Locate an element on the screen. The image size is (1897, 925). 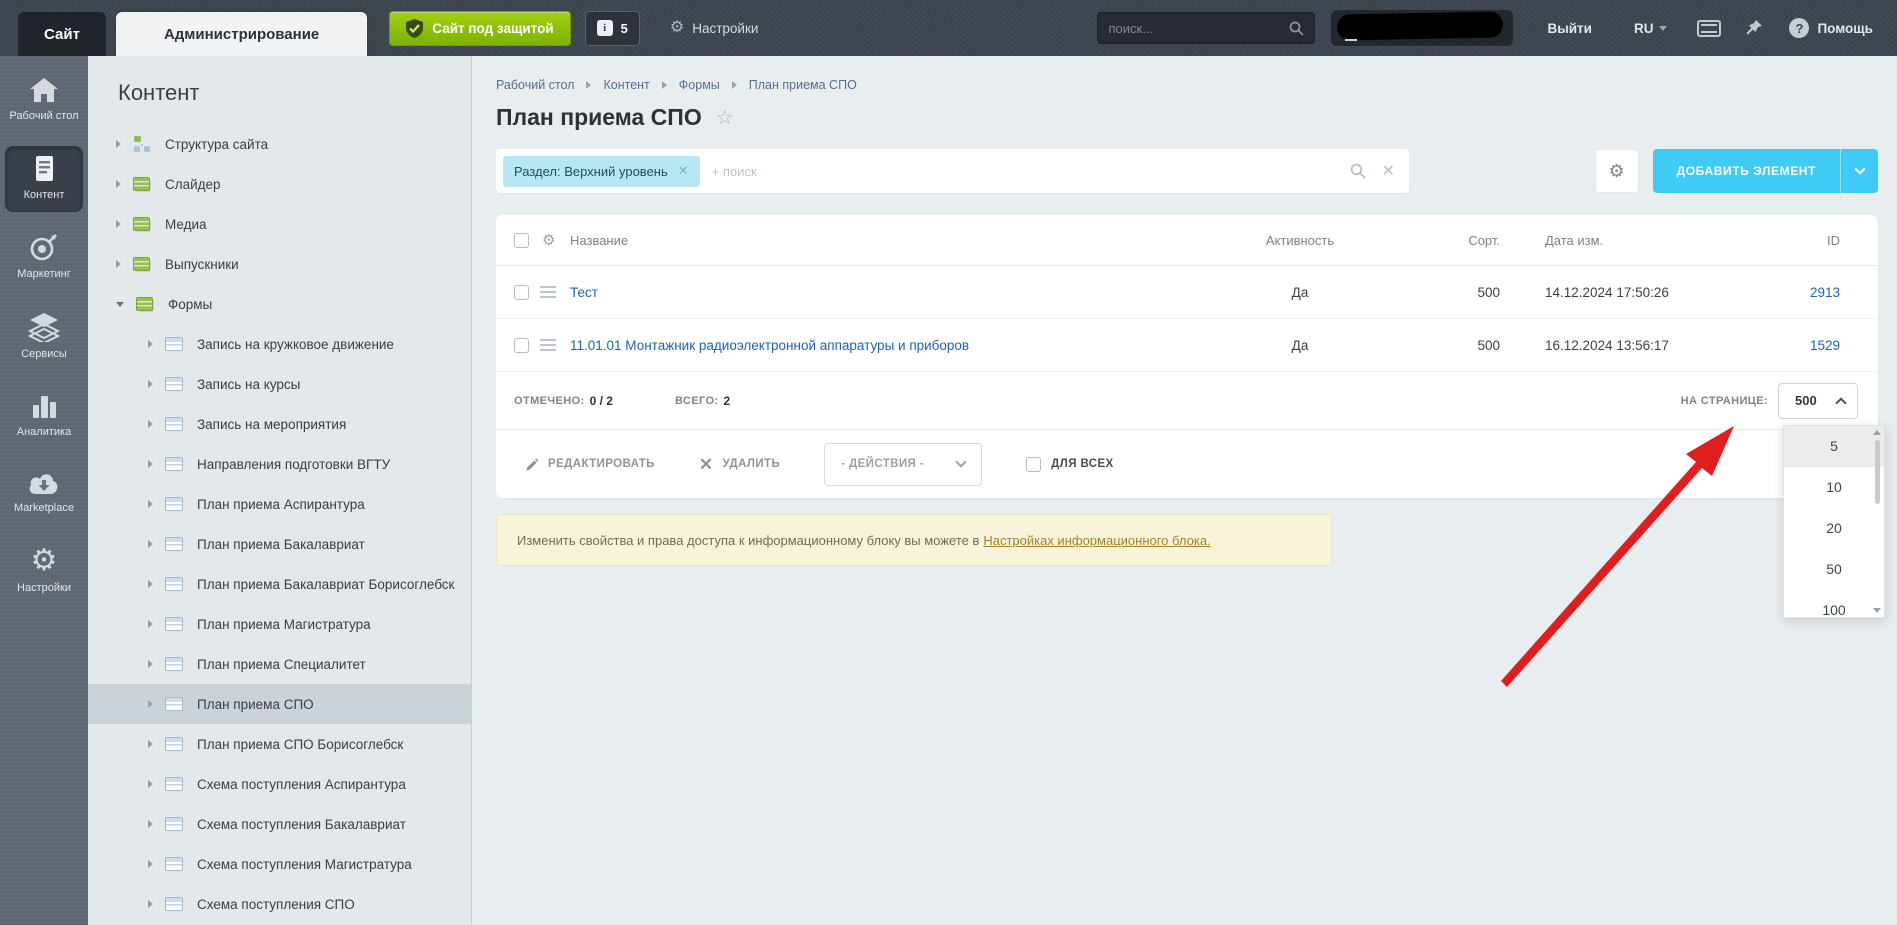
tree-item-shema-postupleniya-bakalavriat: Схема поступления Бакалавриат is located at coordinates (279, 824).